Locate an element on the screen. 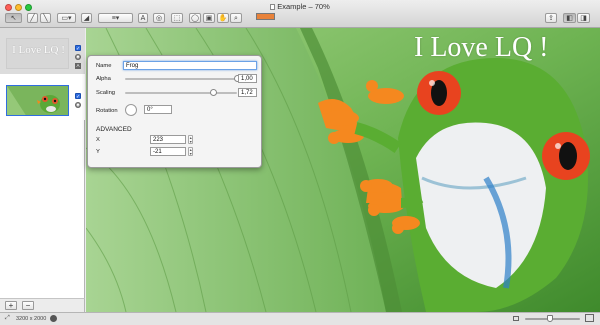  x-field: 223 is located at coordinates (168, 139).